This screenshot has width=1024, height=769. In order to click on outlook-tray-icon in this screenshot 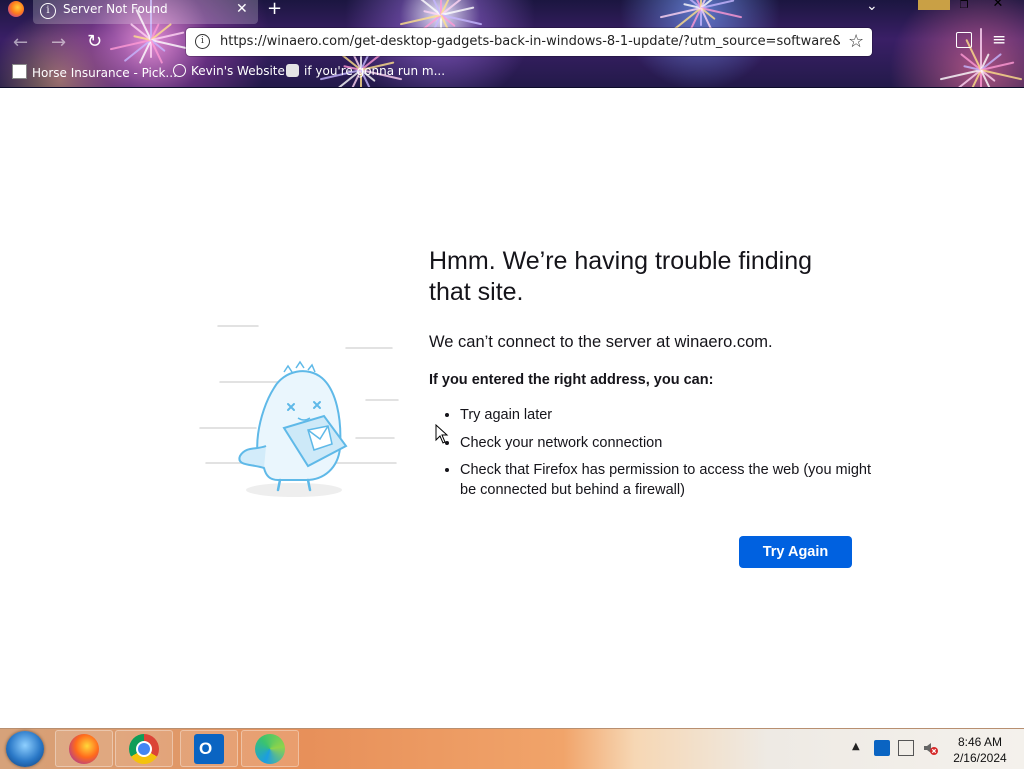, I will do `click(882, 748)`.